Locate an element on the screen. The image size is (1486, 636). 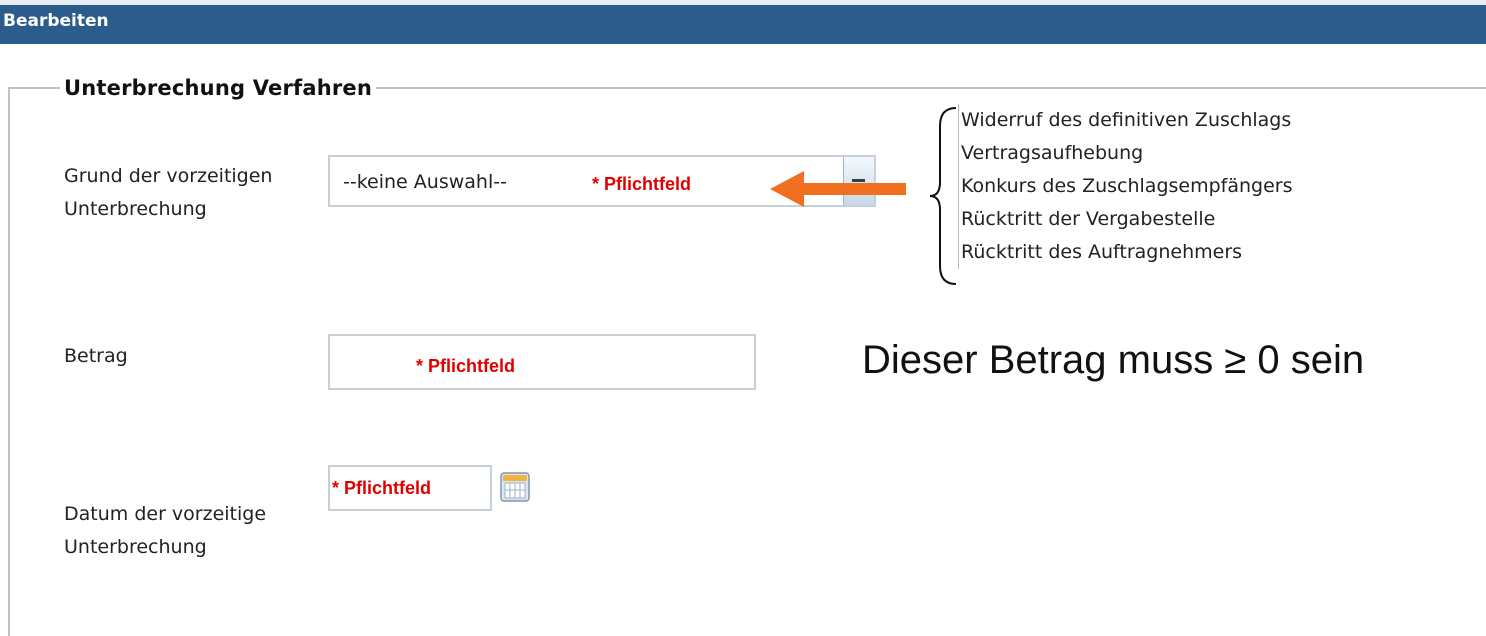
page-title: Bearbeiten is located at coordinates (56, 21).